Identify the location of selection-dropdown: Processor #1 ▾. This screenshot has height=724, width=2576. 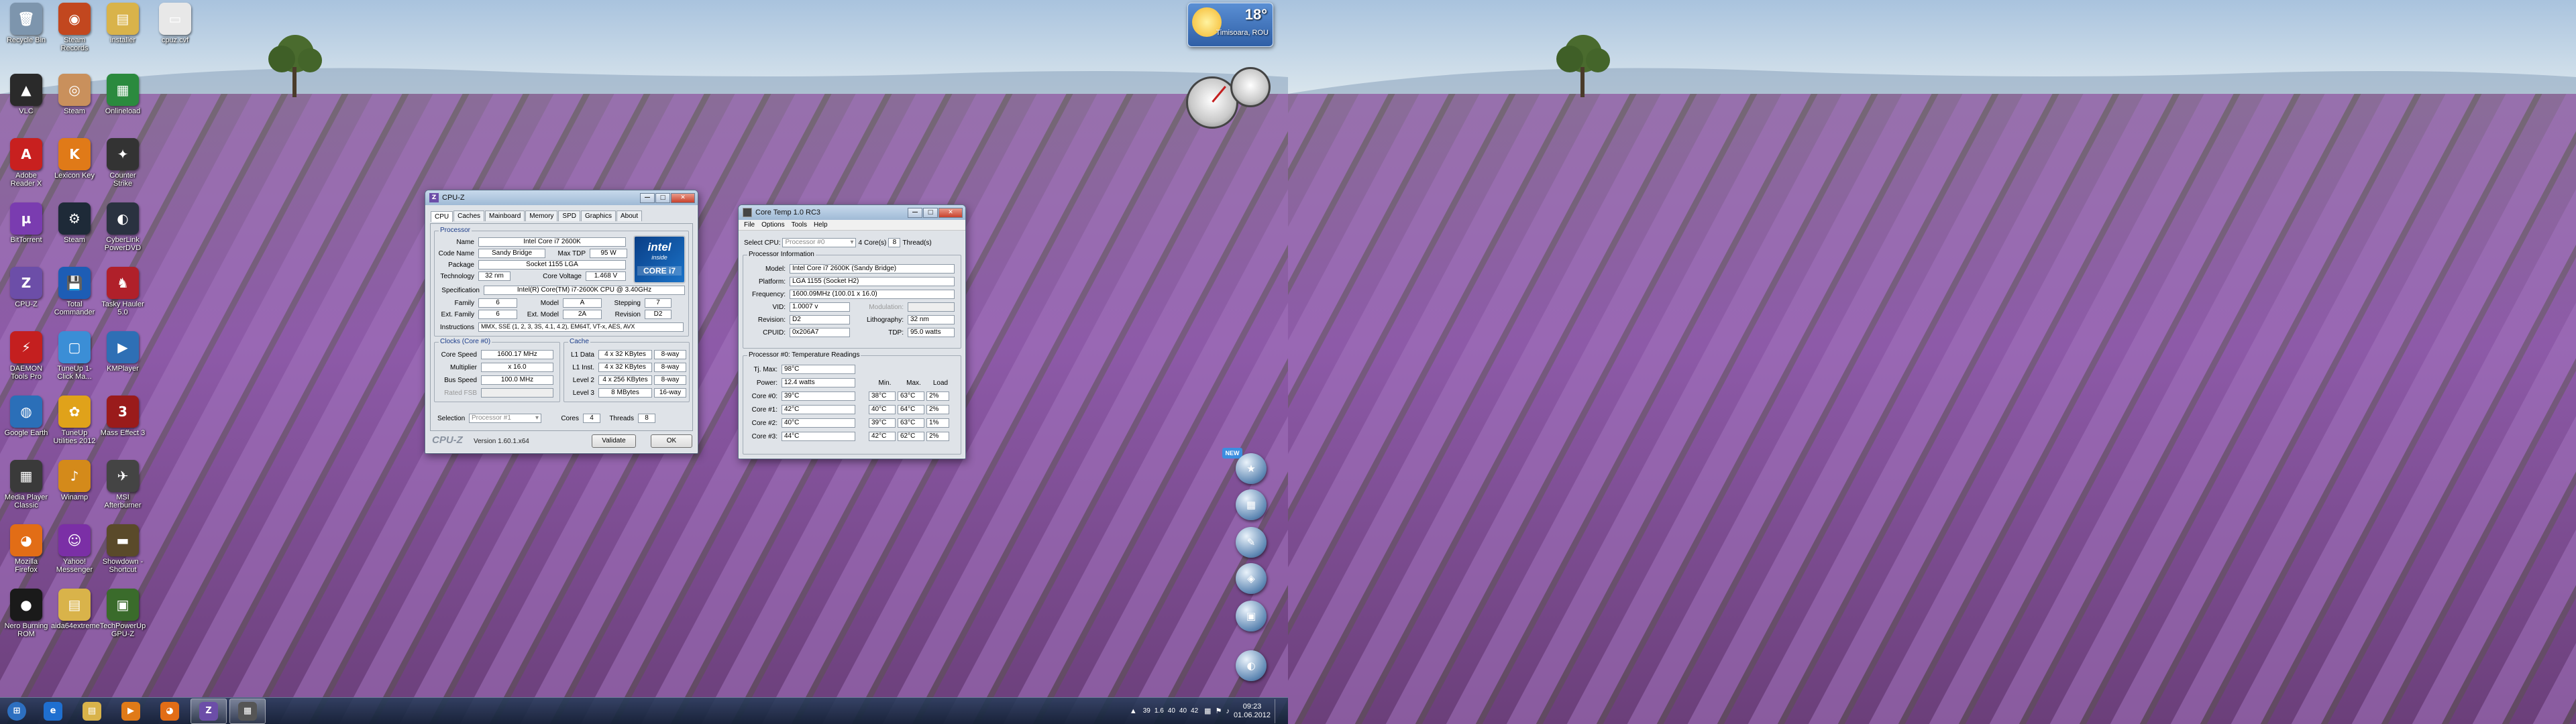
(505, 418).